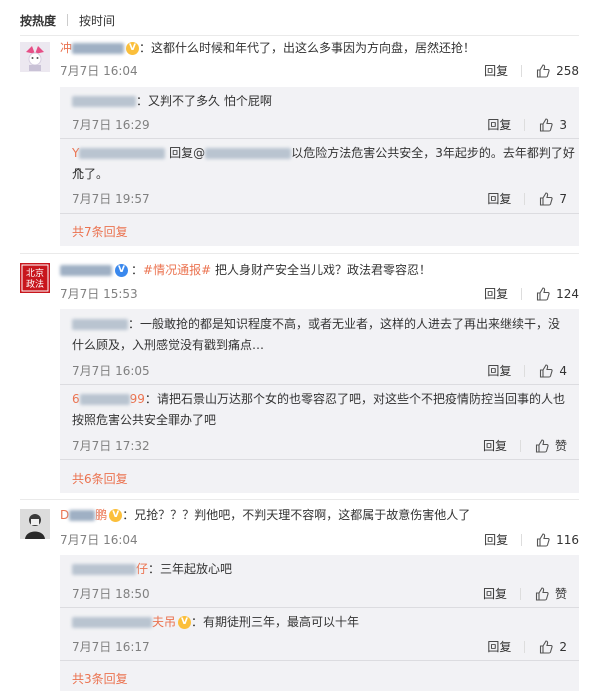  What do you see at coordinates (567, 539) in the screenshot?
I see `like-count: 116` at bounding box center [567, 539].